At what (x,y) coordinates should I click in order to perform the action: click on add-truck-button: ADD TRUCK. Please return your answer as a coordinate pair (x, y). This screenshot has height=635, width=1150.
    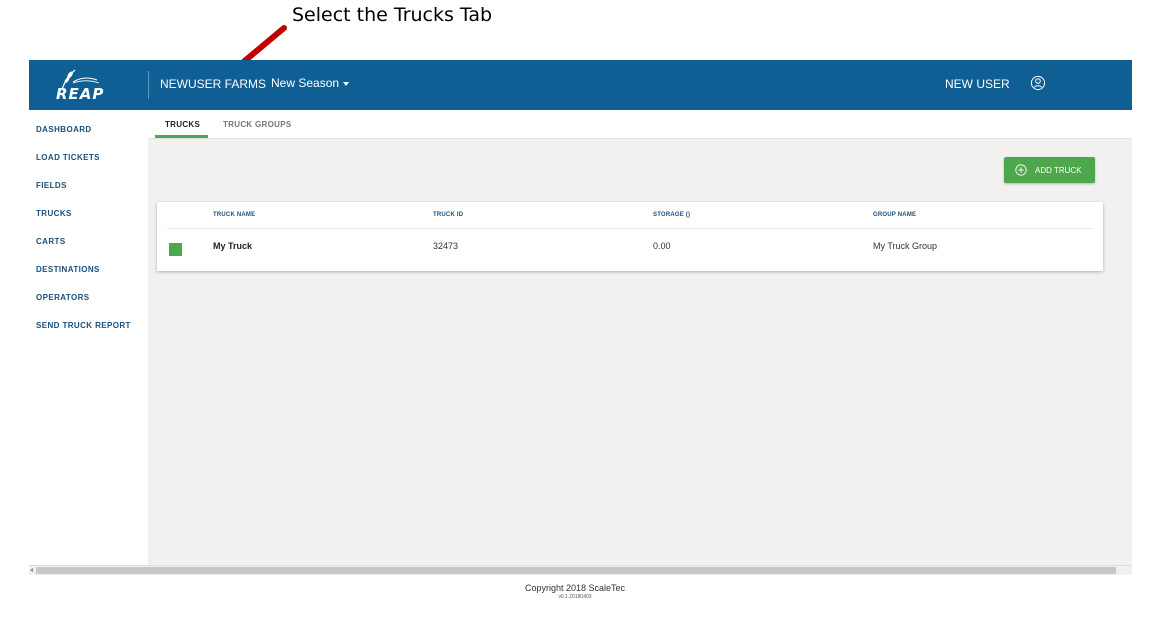
    Looking at the image, I should click on (1049, 170).